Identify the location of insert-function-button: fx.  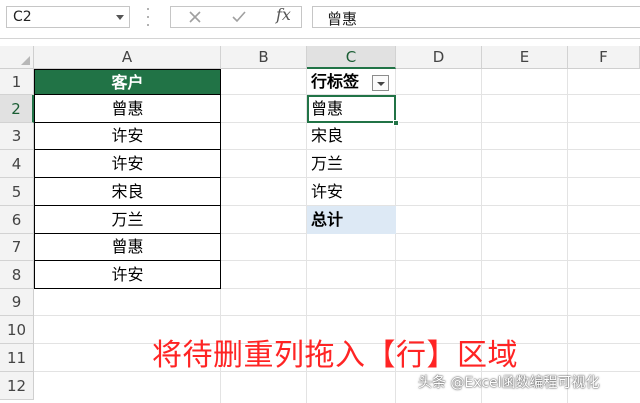
(283, 14).